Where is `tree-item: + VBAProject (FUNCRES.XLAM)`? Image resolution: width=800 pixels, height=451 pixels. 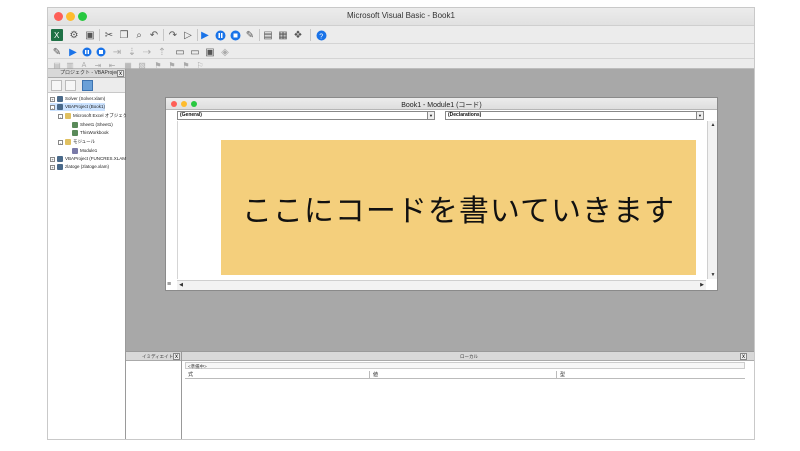 tree-item: + VBAProject (FUNCRES.XLAM) is located at coordinates (89, 159).